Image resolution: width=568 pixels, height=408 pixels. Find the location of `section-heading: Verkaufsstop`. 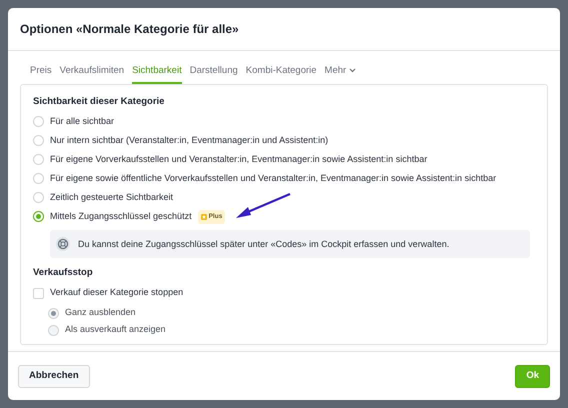

section-heading: Verkaufsstop is located at coordinates (63, 273).